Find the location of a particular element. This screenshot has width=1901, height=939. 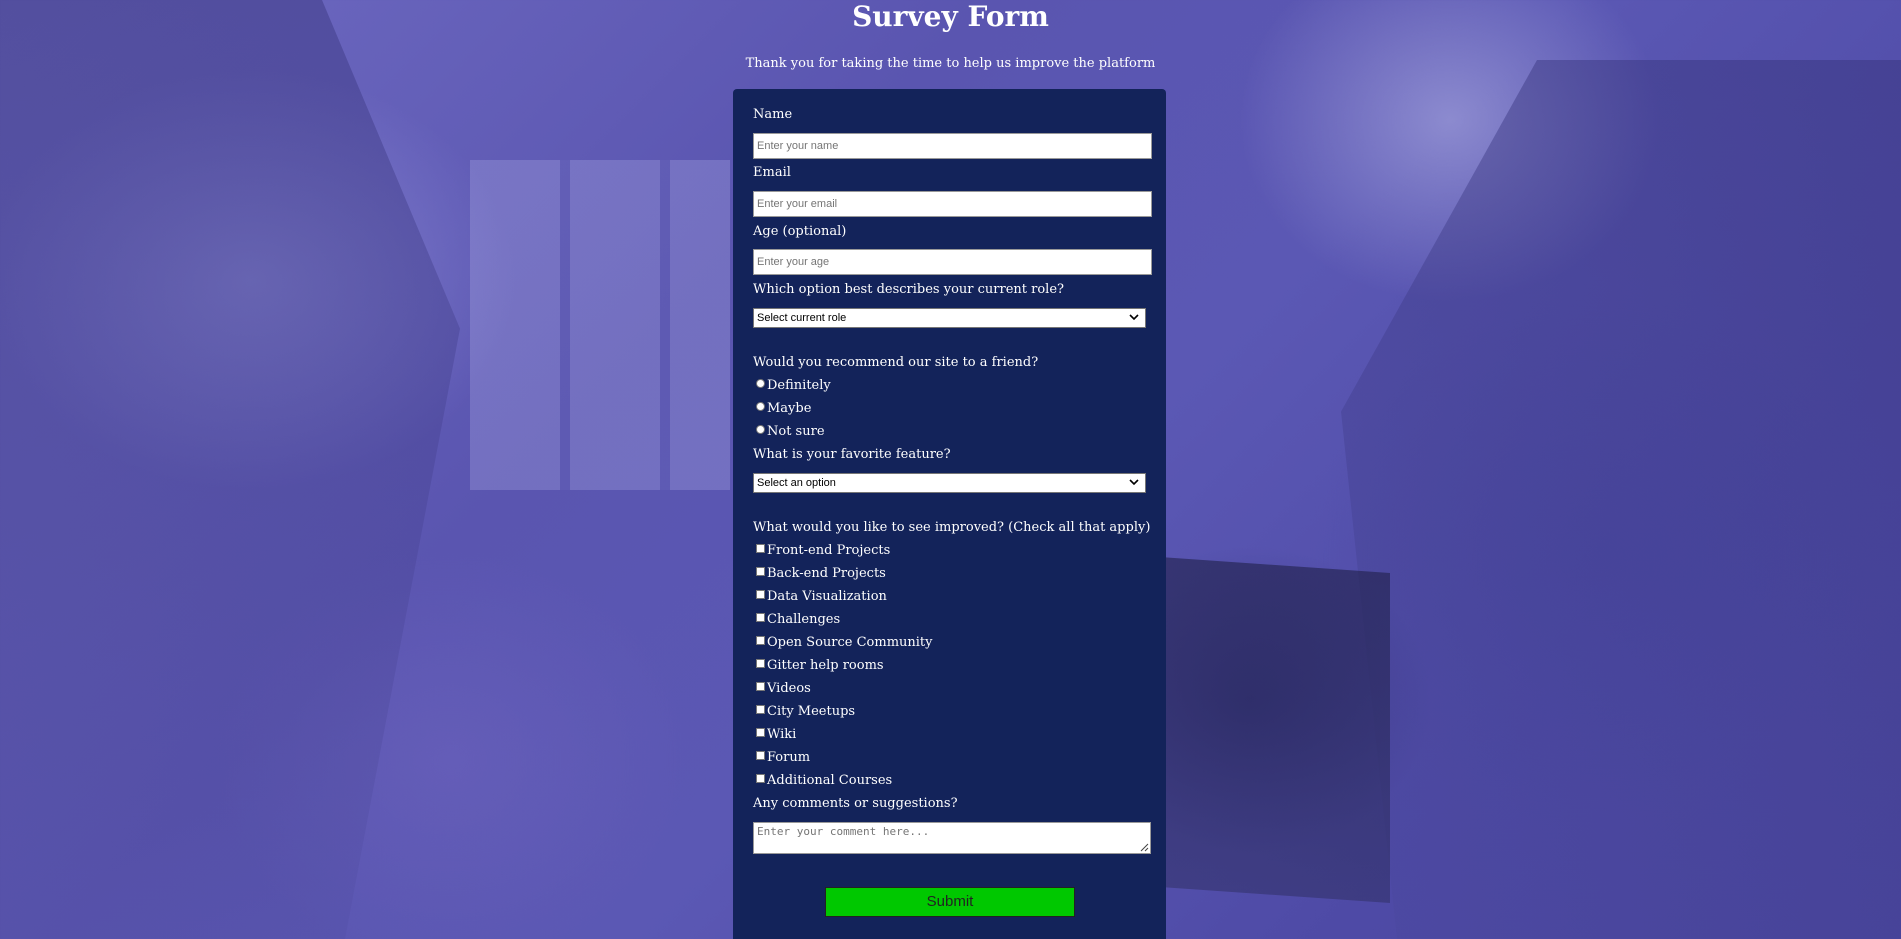

recommend-option-label: Maybe is located at coordinates (789, 408).